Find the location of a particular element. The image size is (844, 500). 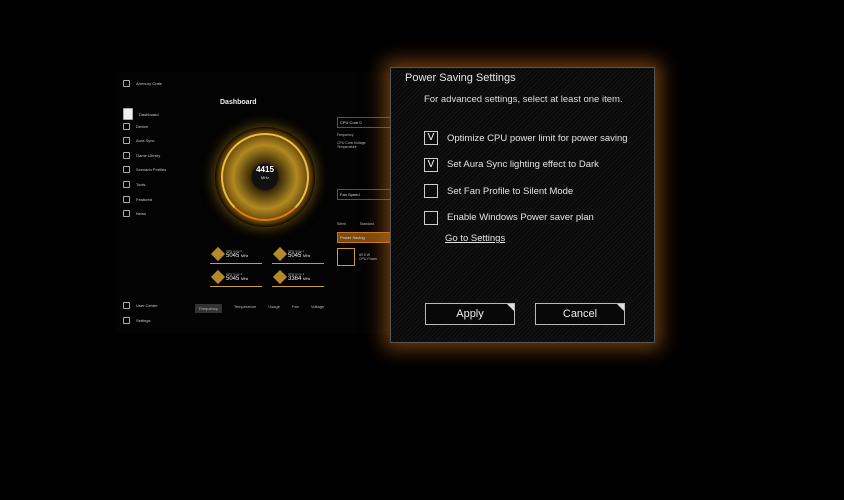

dialog-title: Power Saving Settings is located at coordinates (460, 78).